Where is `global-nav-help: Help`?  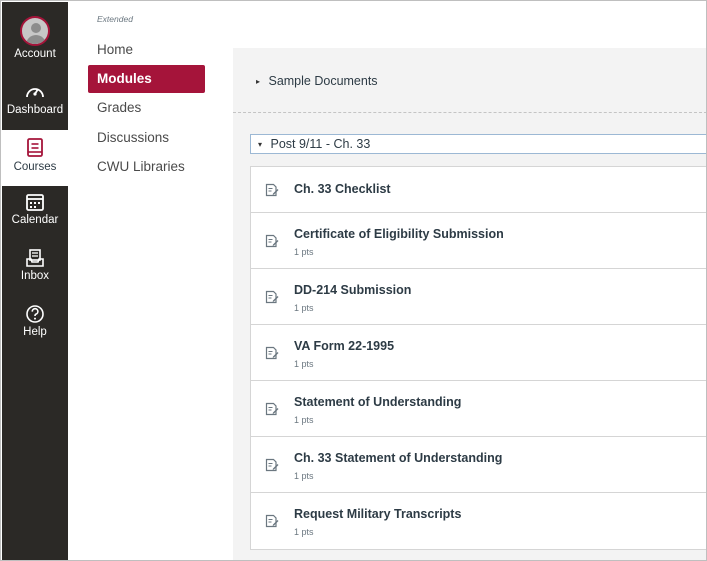 global-nav-help: Help is located at coordinates (35, 321).